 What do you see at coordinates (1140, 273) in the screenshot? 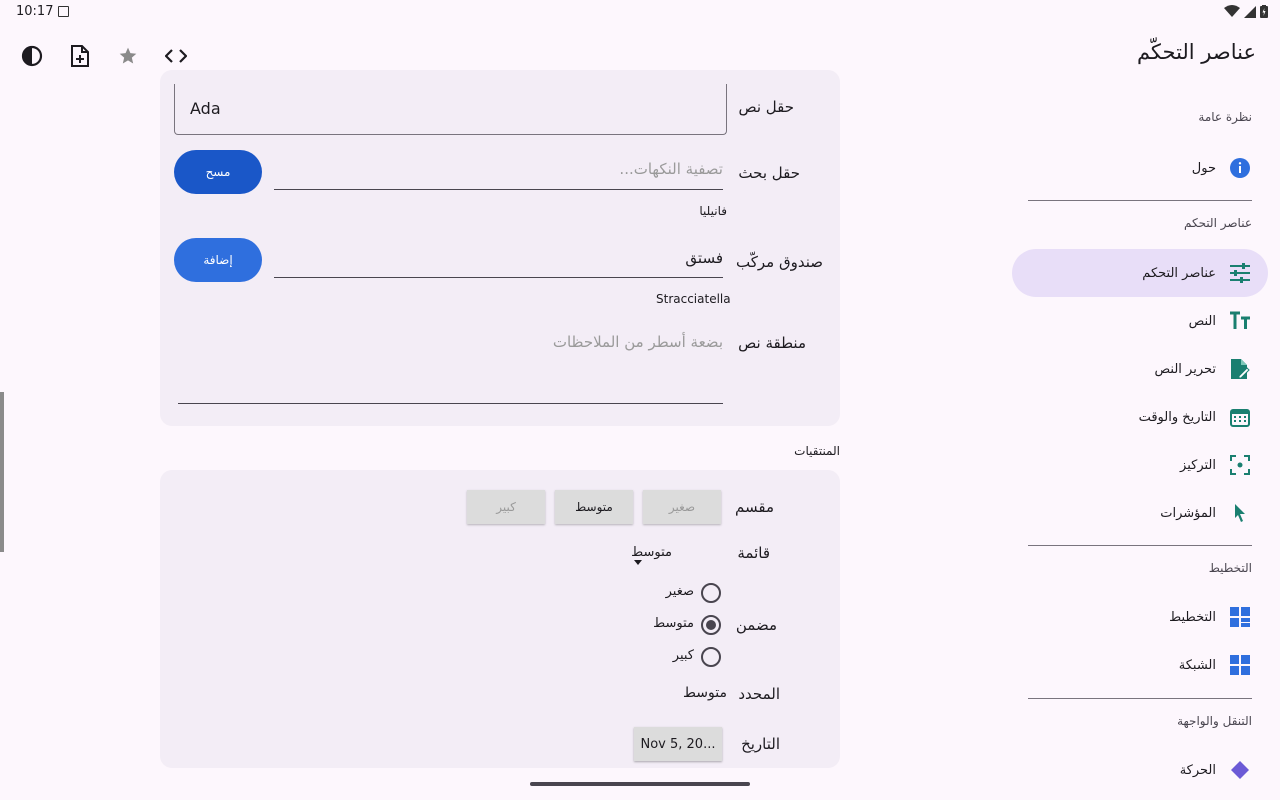
I see `nav-item-controls: عناصر التحكم` at bounding box center [1140, 273].